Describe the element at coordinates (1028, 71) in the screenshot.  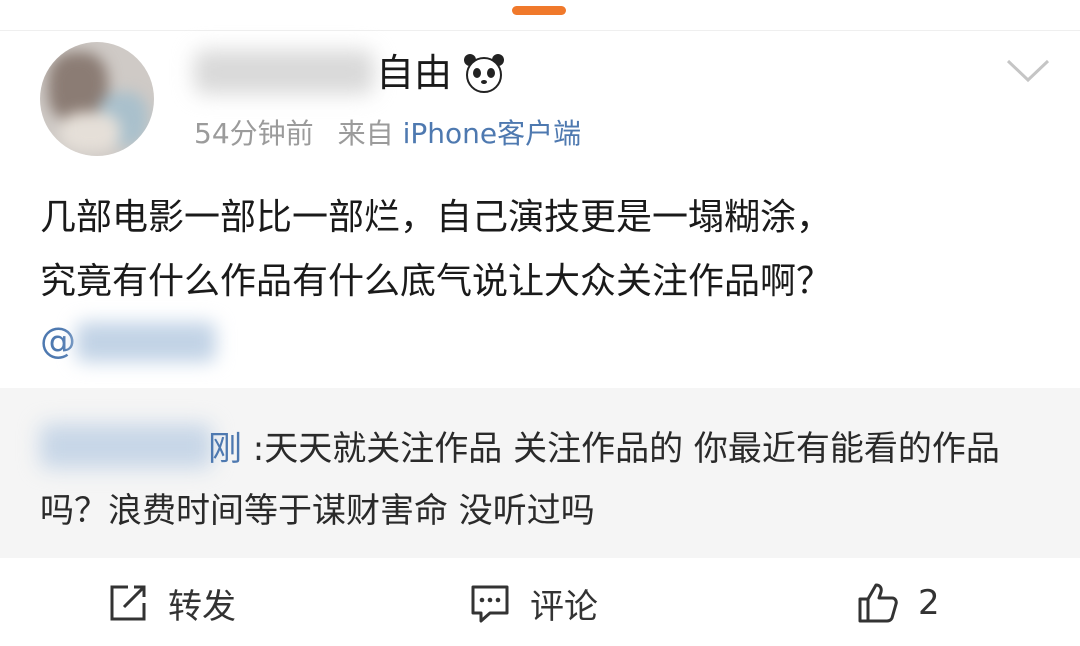
I see `chevron-down-icon` at that location.